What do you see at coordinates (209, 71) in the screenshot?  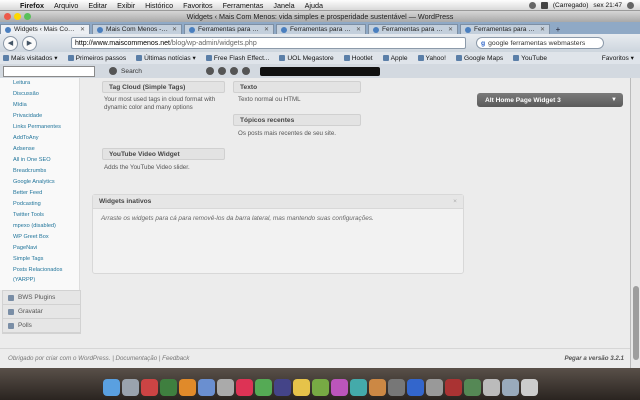 I see `toolbar-button-1-icon` at bounding box center [209, 71].